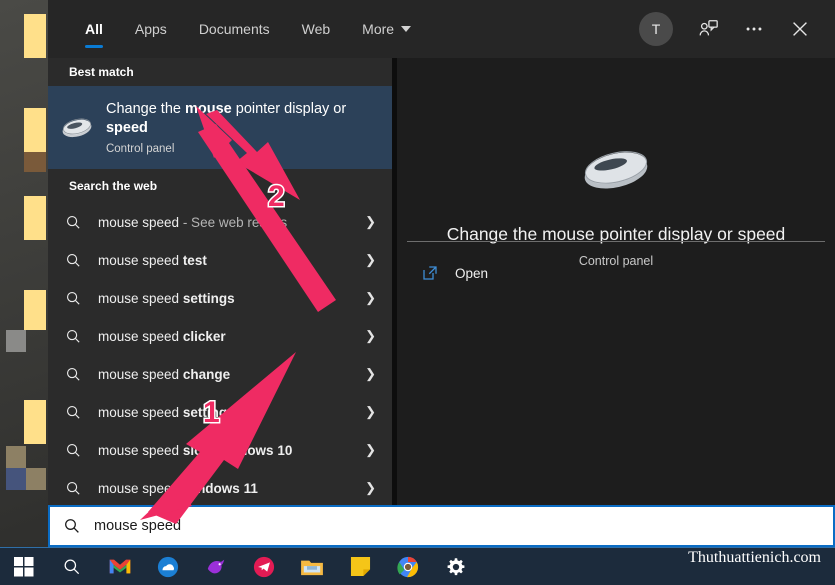 This screenshot has height=585, width=835. Describe the element at coordinates (438, 273) in the screenshot. I see `open-in-new-icon` at that location.